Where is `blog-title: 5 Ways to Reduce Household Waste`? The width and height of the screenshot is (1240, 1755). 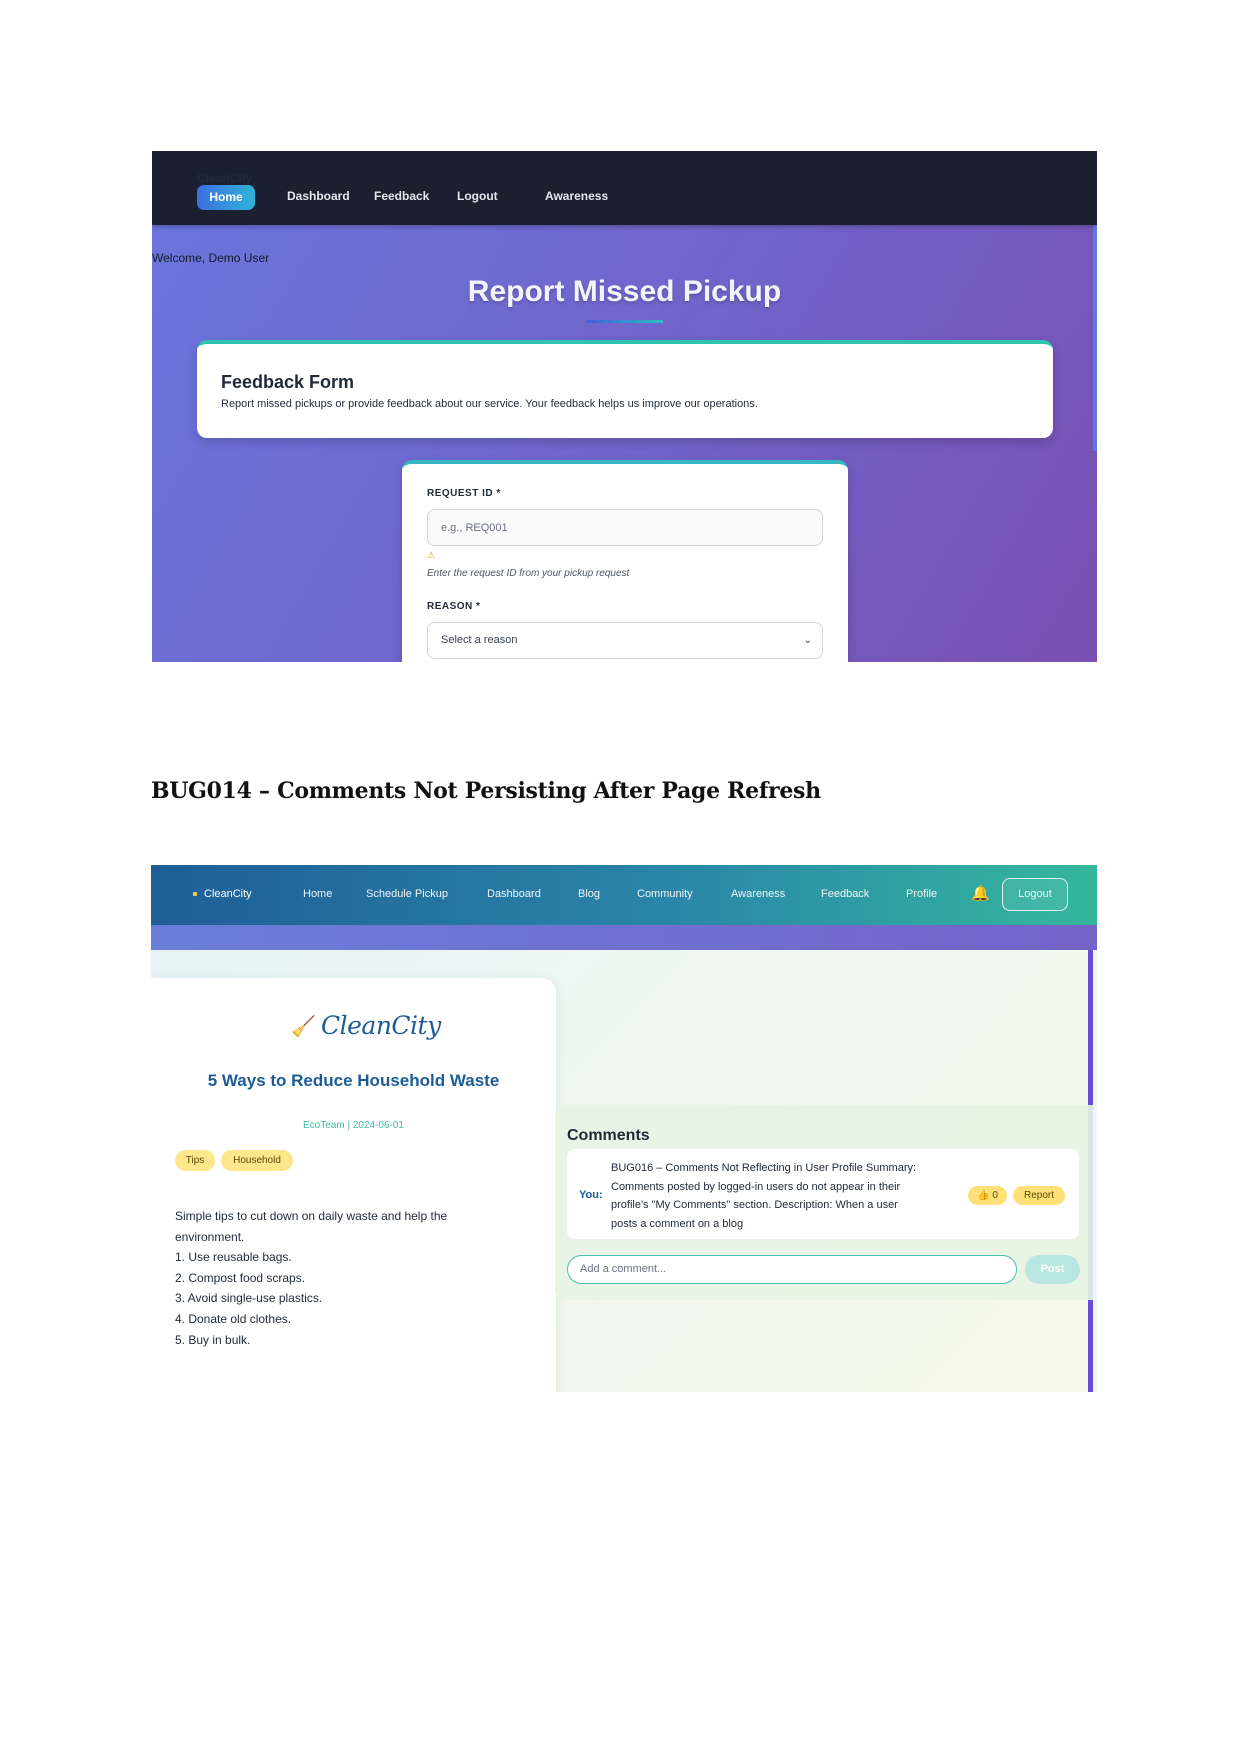
blog-title: 5 Ways to Reduce Household Waste is located at coordinates (353, 1080).